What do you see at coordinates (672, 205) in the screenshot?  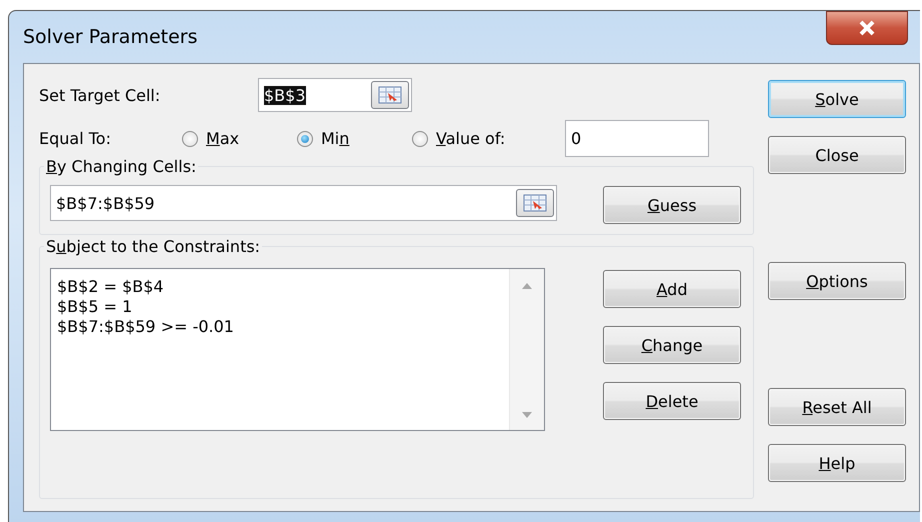 I see `guess-button: Guess` at bounding box center [672, 205].